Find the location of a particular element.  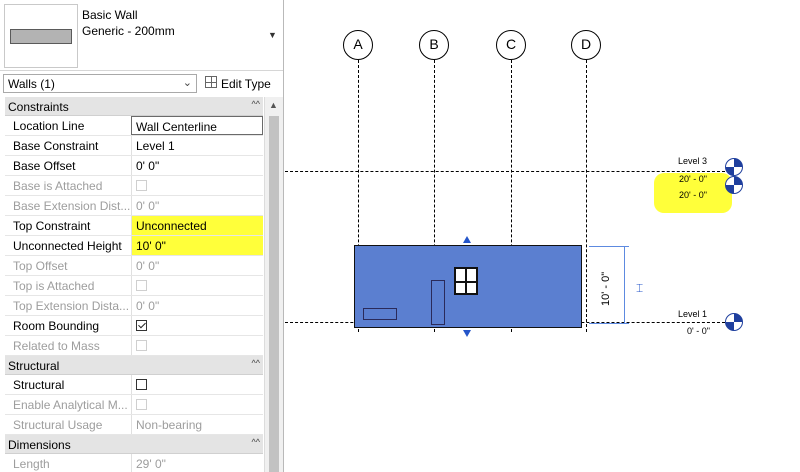

property-value-top-is-attached is located at coordinates (197, 285).